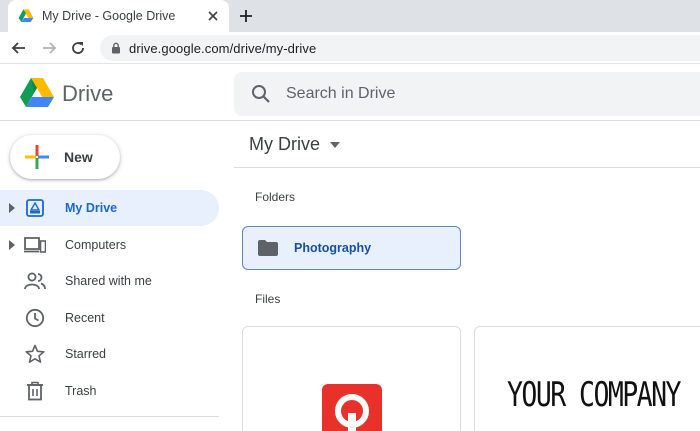  What do you see at coordinates (35, 391) in the screenshot?
I see `trash-icon` at bounding box center [35, 391].